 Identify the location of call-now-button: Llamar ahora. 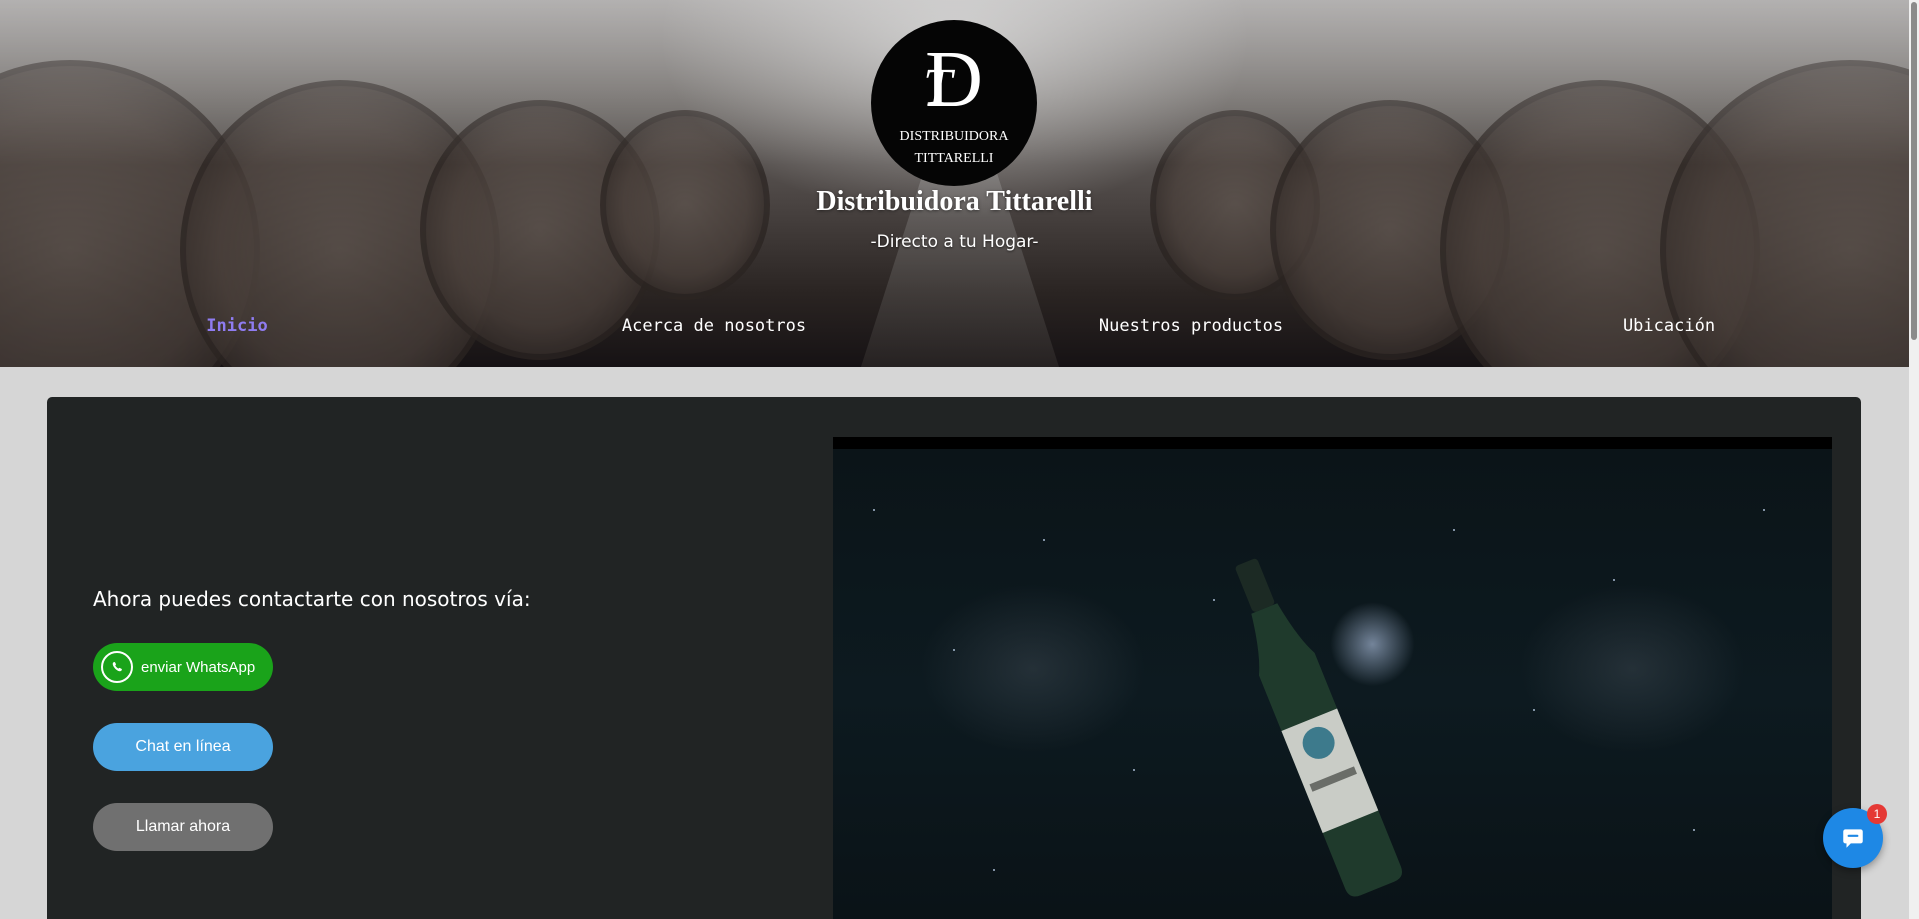
(183, 827).